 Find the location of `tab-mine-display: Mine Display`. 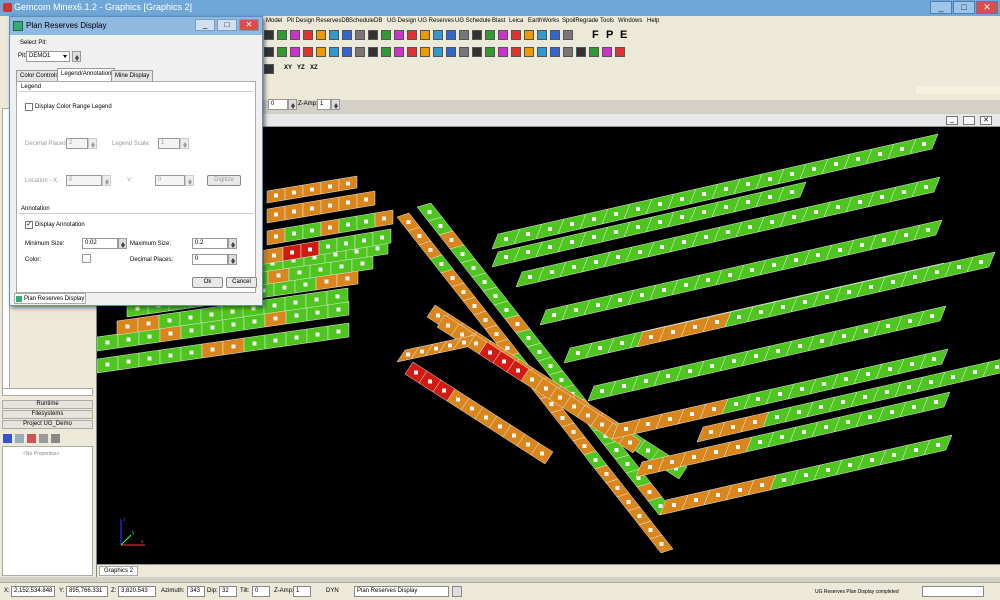

tab-mine-display: Mine Display is located at coordinates (132, 75).